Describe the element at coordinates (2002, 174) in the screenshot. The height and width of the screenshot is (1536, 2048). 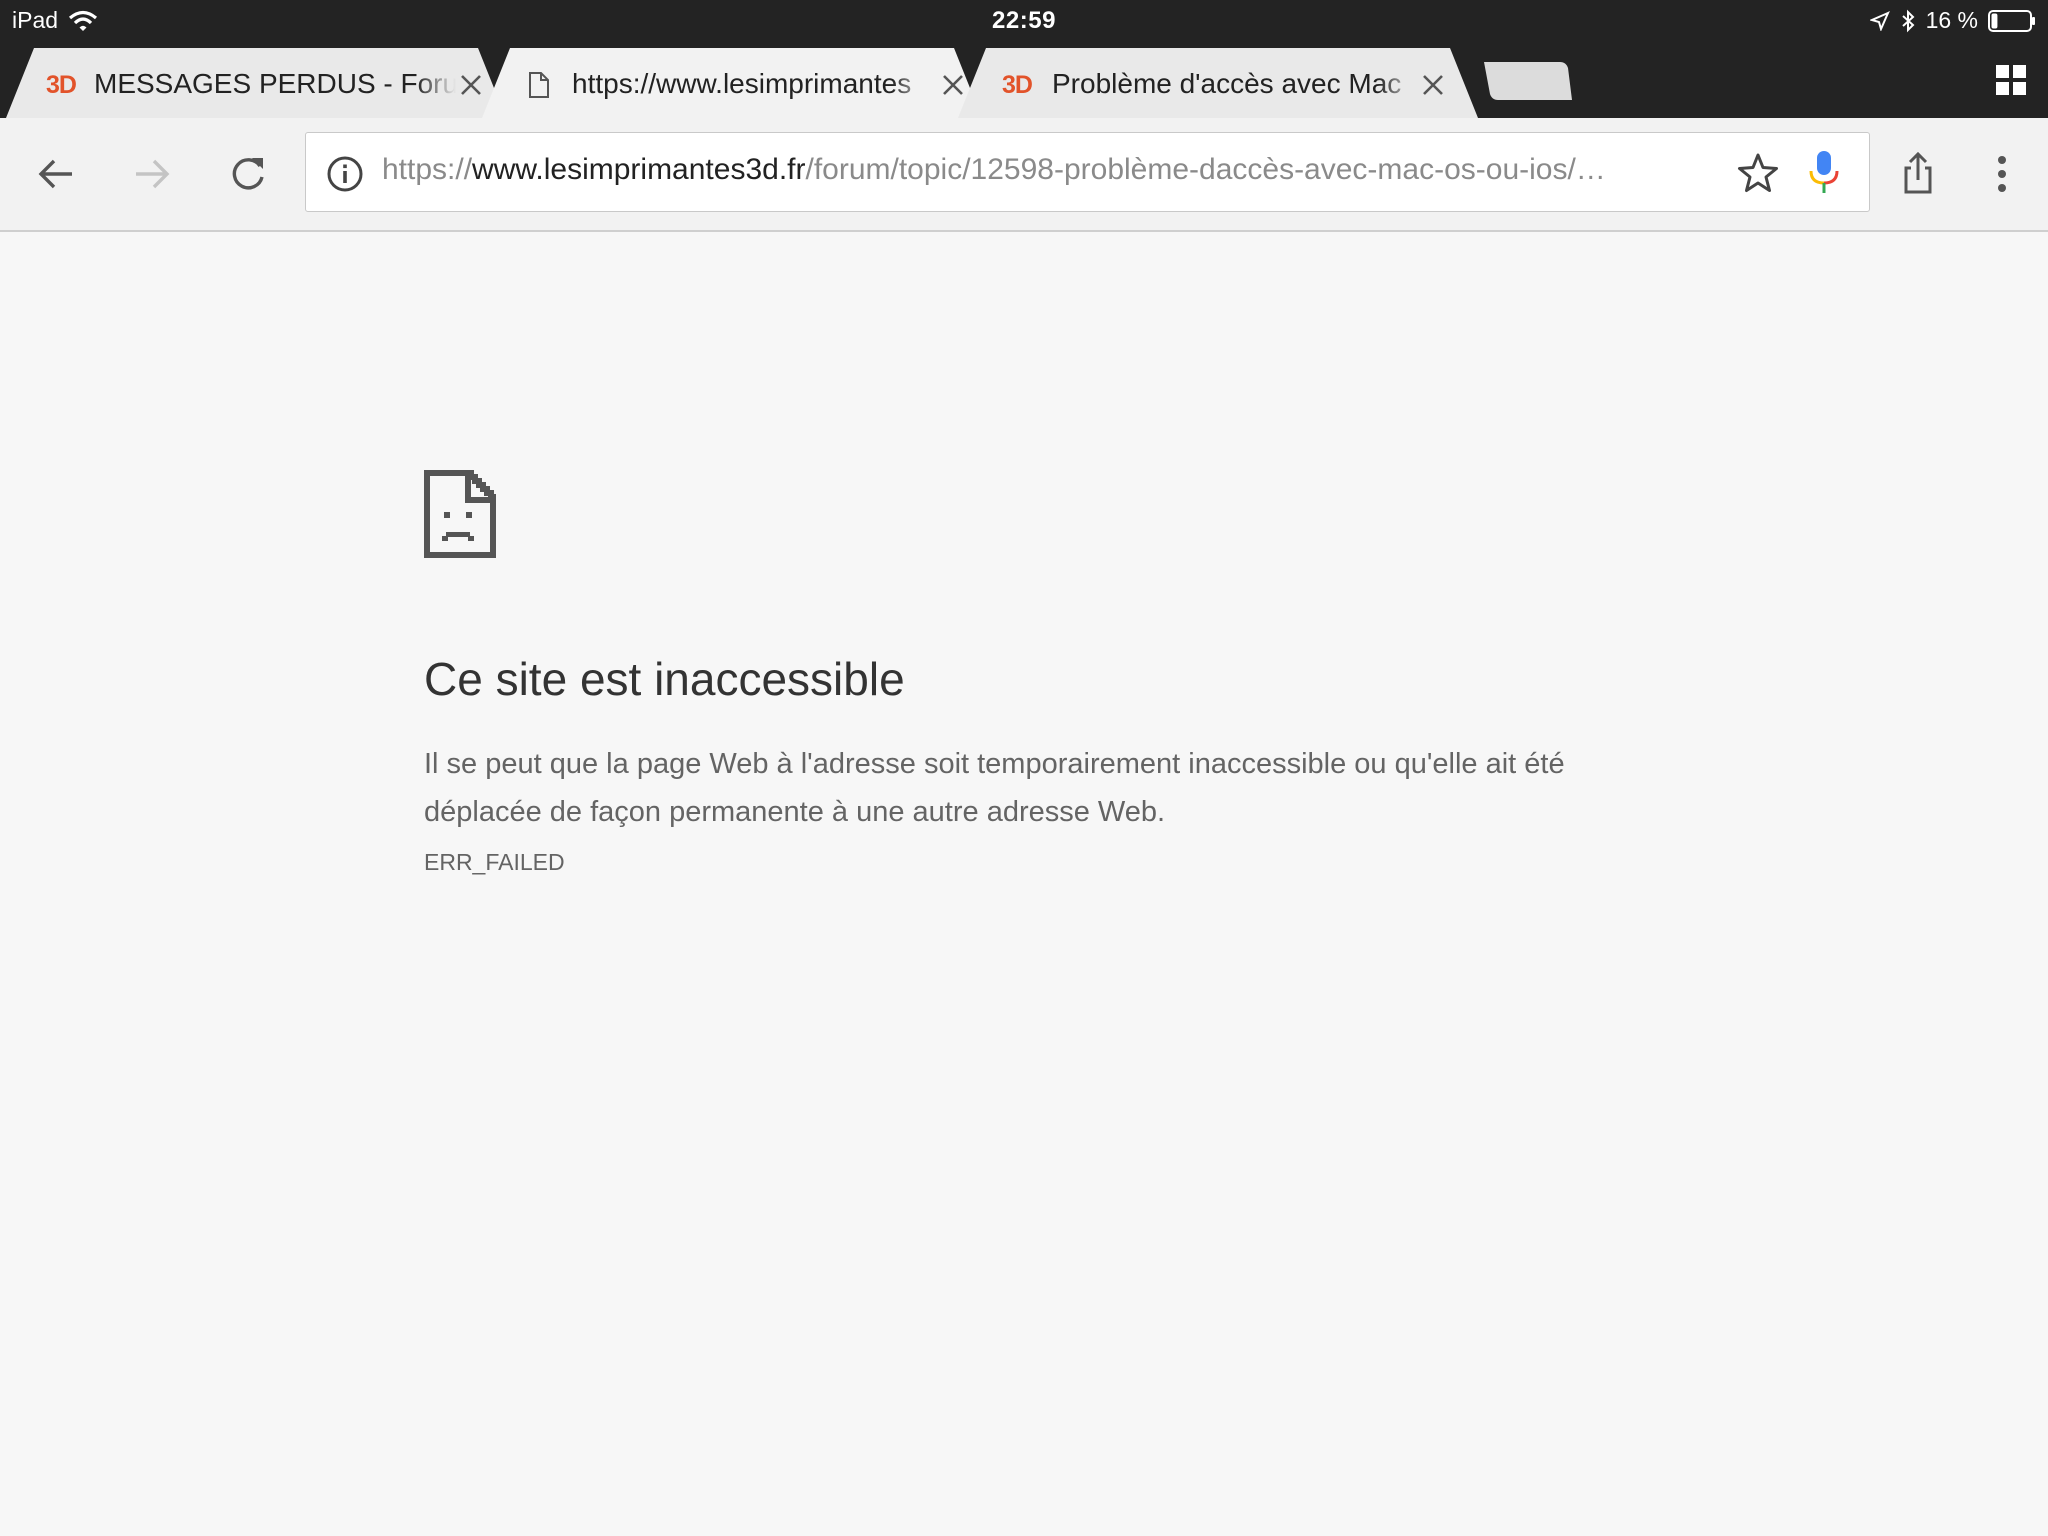
I see `menu-icon` at that location.